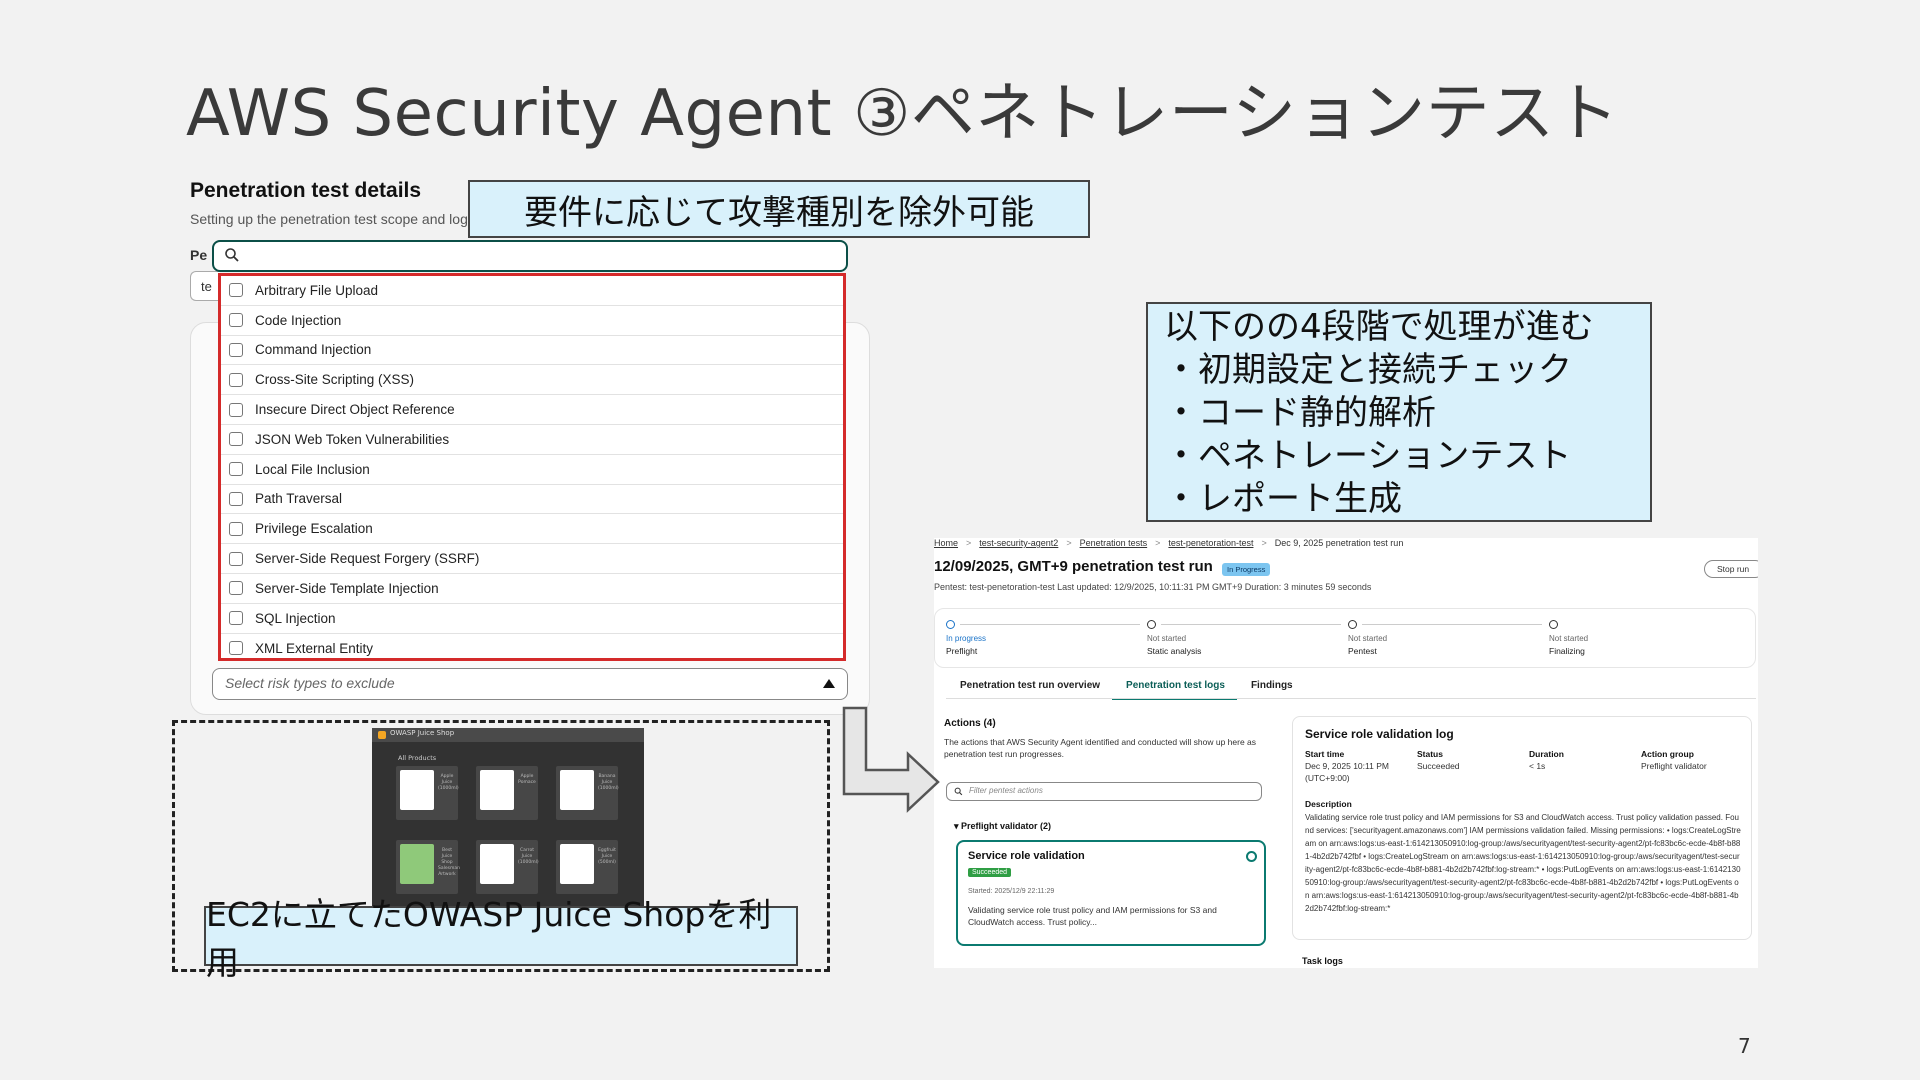 This screenshot has width=1920, height=1080. Describe the element at coordinates (1351, 698) in the screenshot. I see `tabs-divider` at that location.